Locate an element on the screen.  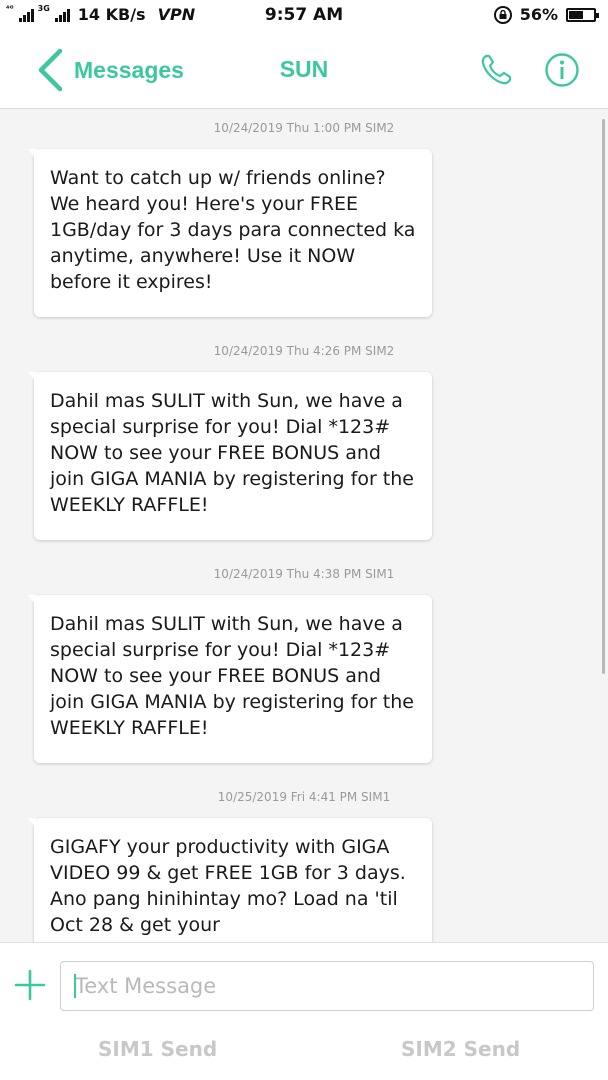
scrollbar is located at coordinates (603, 396).